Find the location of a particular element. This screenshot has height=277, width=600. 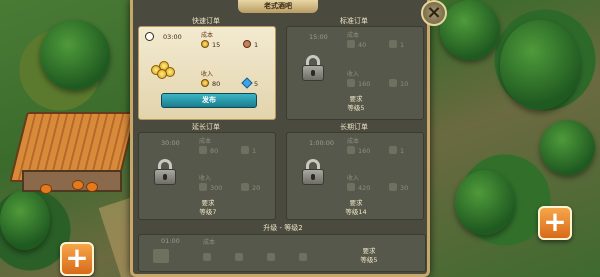

shop-plus-button: + is located at coordinates (555, 223).